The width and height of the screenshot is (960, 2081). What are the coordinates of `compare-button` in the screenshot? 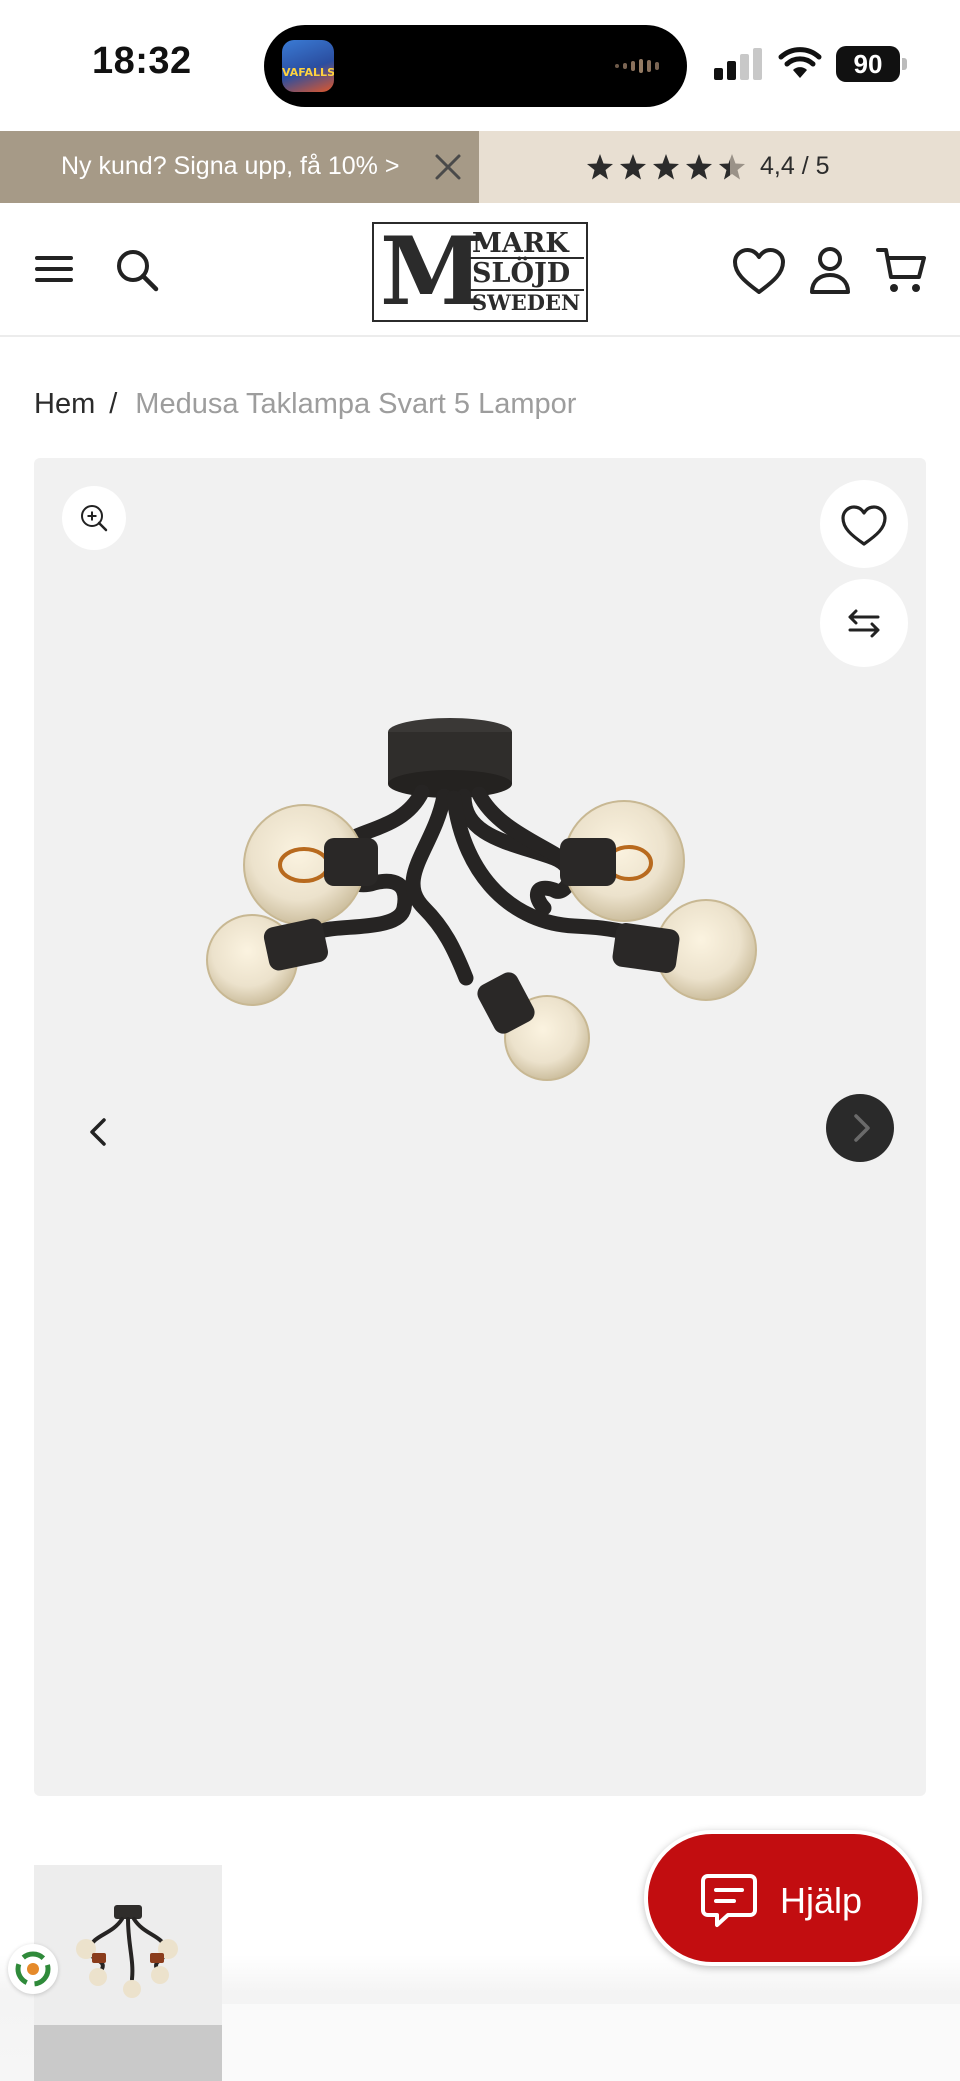 It's located at (864, 623).